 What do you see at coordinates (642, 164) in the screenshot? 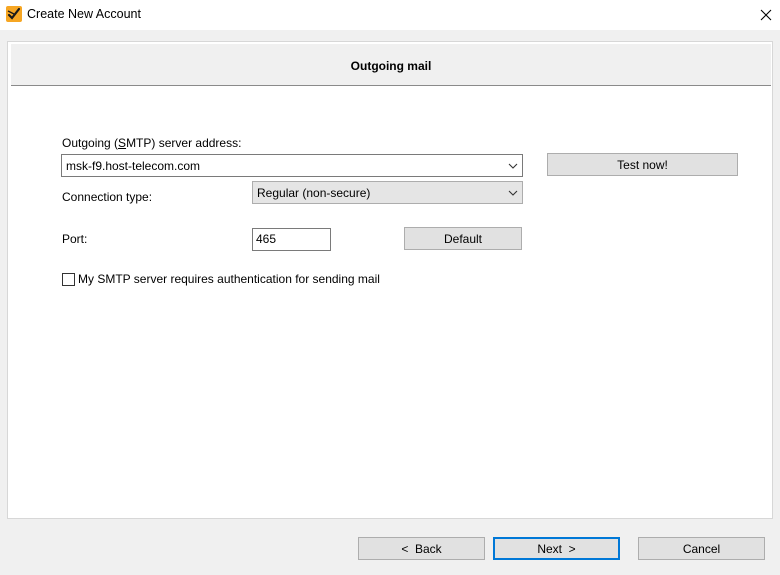
I see `test-now-button: Test now!` at bounding box center [642, 164].